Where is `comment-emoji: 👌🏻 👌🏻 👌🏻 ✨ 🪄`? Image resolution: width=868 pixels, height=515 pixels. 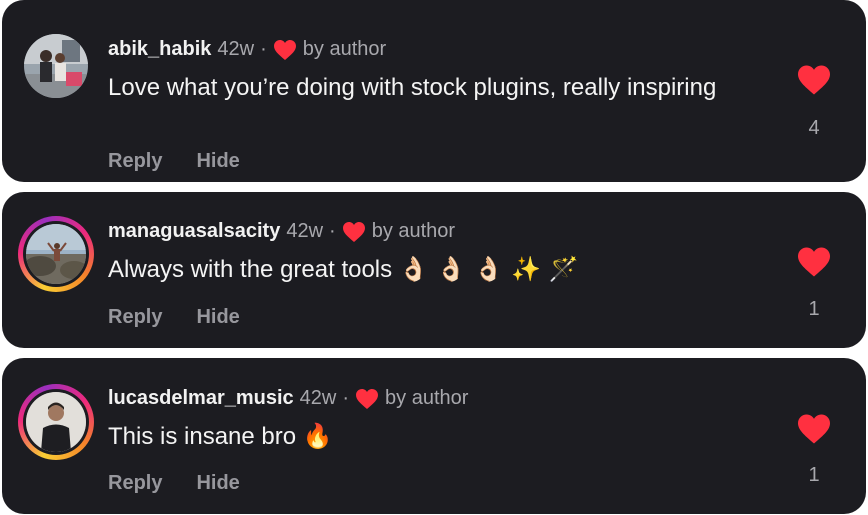
comment-emoji: 👌🏻 👌🏻 👌🏻 ✨ 🪄 is located at coordinates (488, 269).